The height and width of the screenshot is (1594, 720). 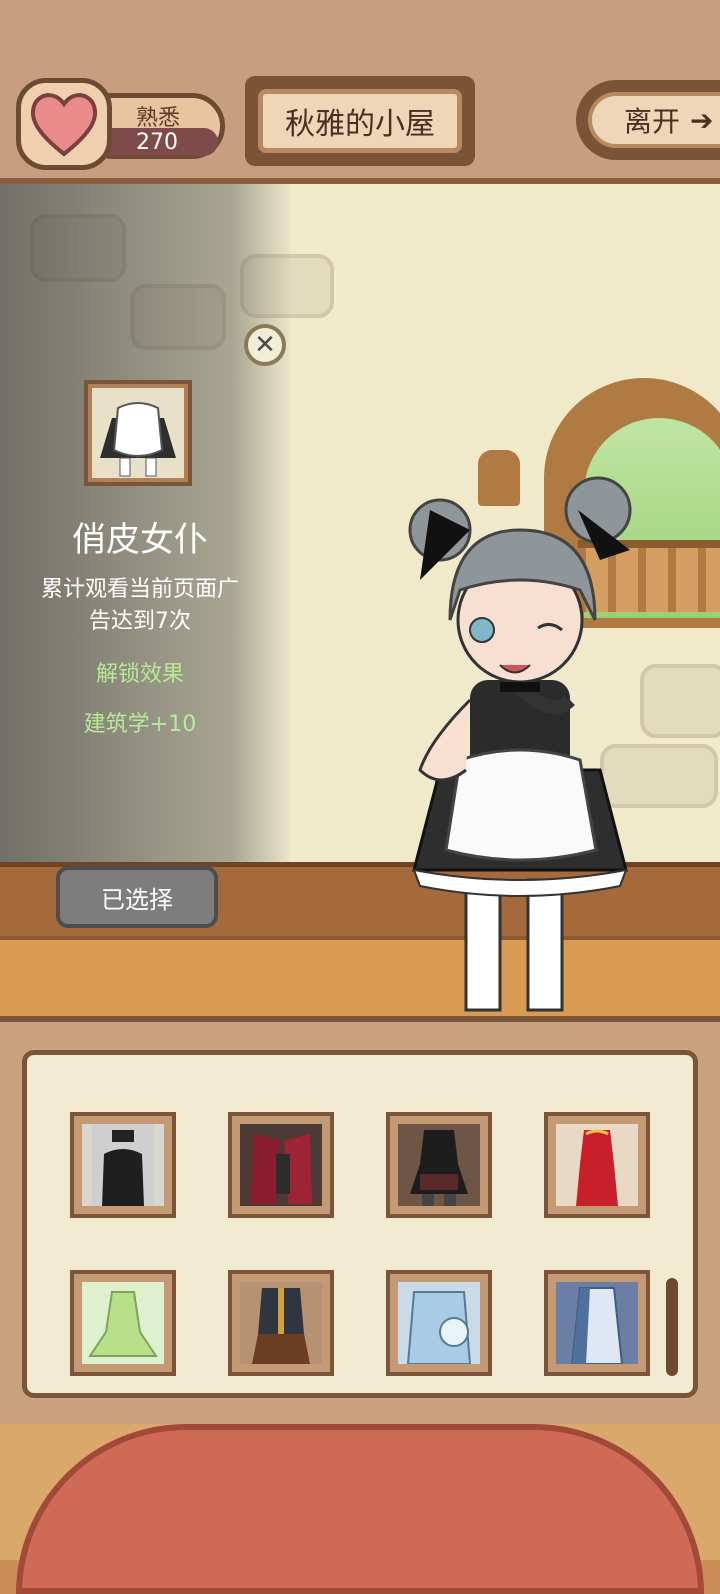 I want to click on outfit-green-fairy-icon, so click(x=123, y=1324).